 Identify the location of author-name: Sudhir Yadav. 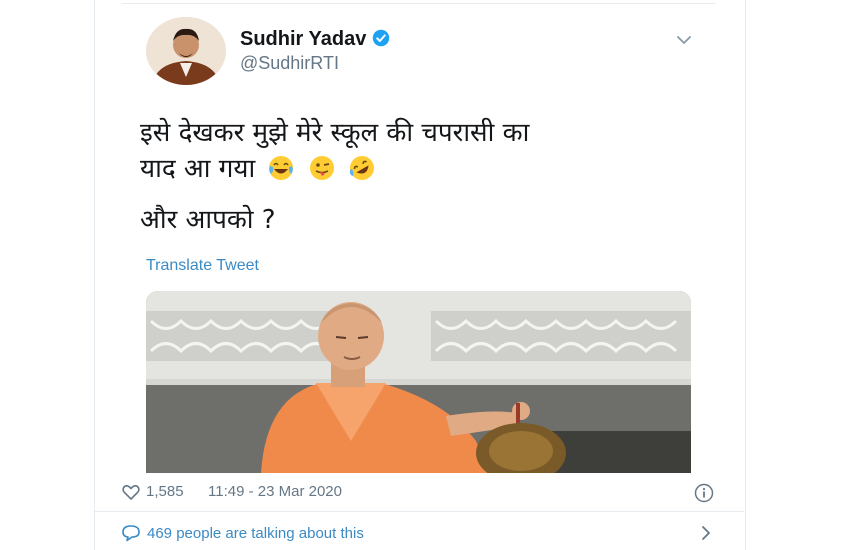
(315, 39).